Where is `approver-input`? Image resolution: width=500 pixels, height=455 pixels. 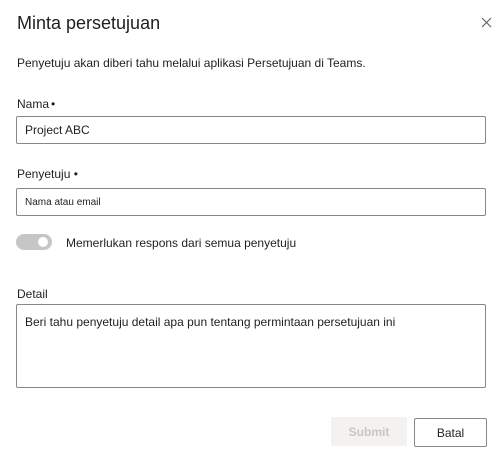
approver-input is located at coordinates (251, 202).